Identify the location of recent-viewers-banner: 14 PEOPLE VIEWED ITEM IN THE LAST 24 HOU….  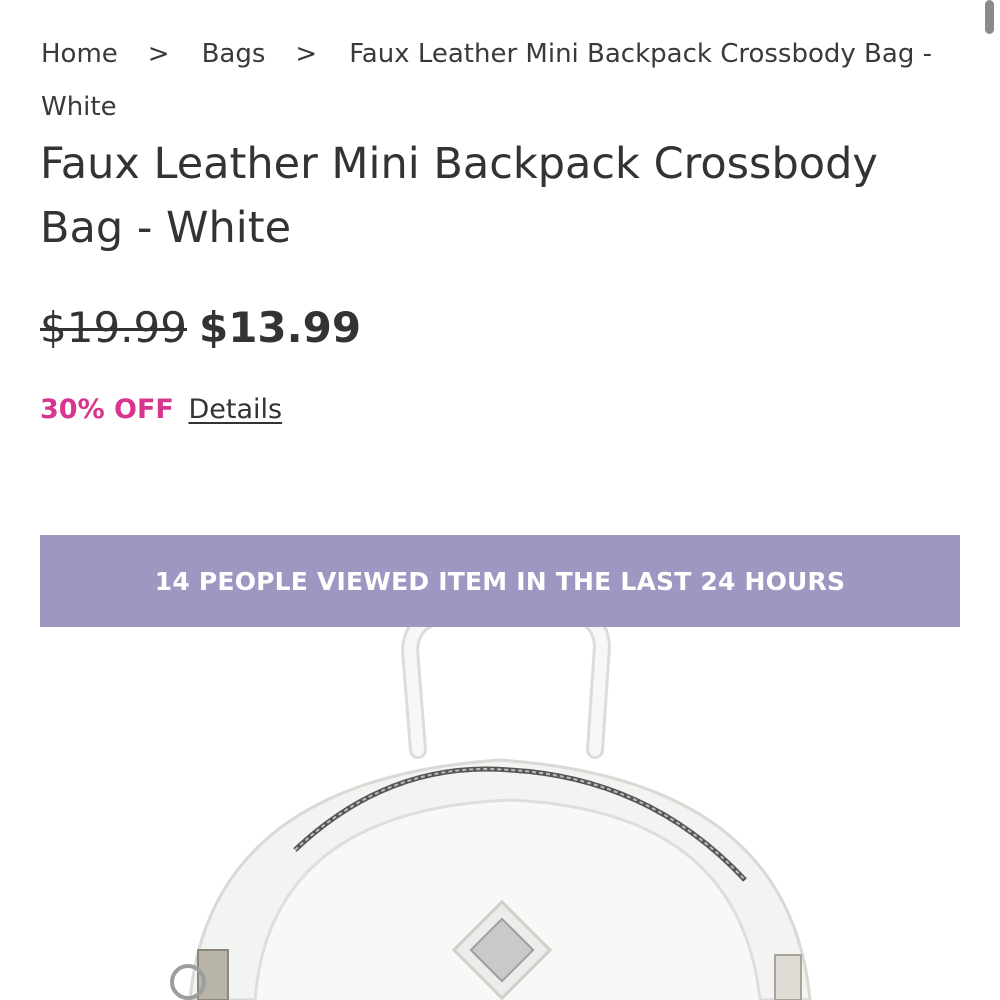
(500, 581).